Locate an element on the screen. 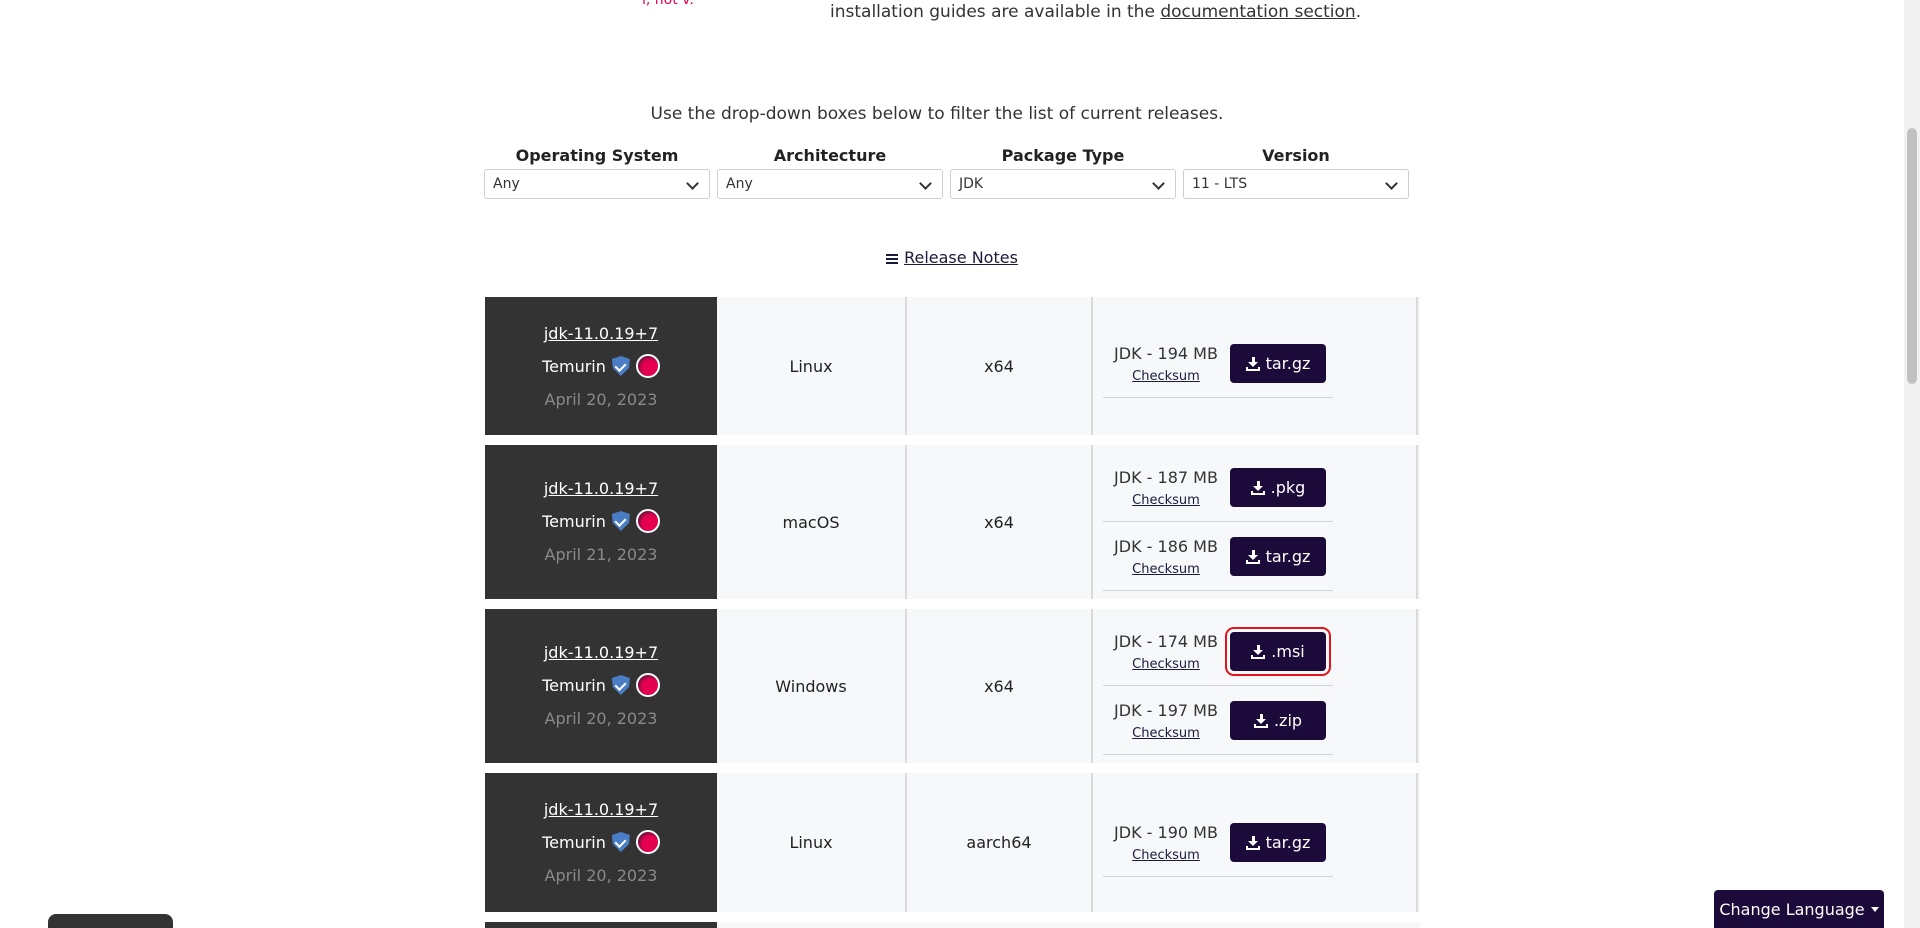  vendor-name: Temurin is located at coordinates (574, 685).